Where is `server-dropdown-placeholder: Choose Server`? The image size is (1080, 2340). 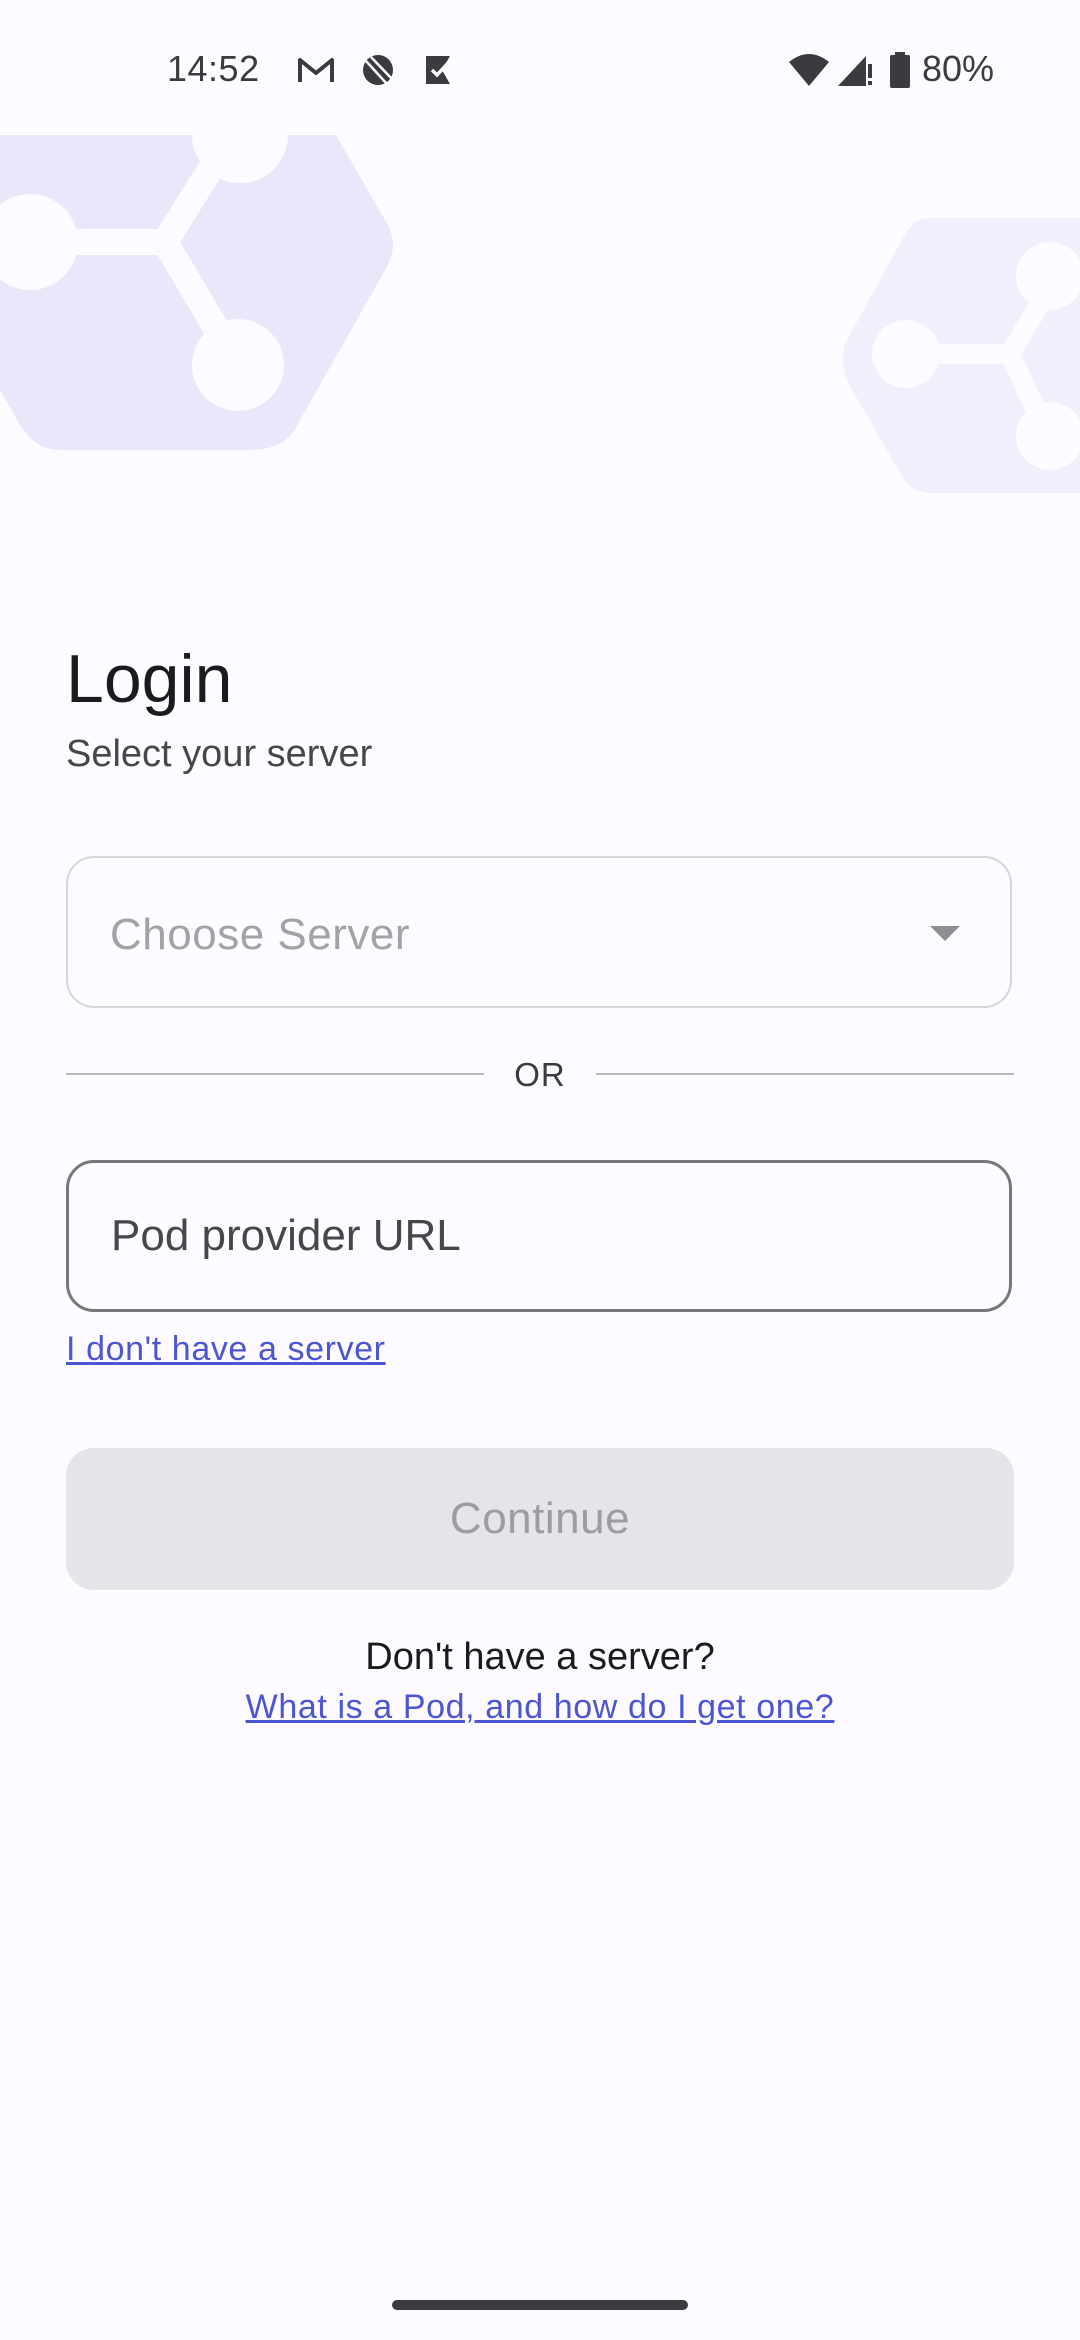 server-dropdown-placeholder: Choose Server is located at coordinates (260, 934).